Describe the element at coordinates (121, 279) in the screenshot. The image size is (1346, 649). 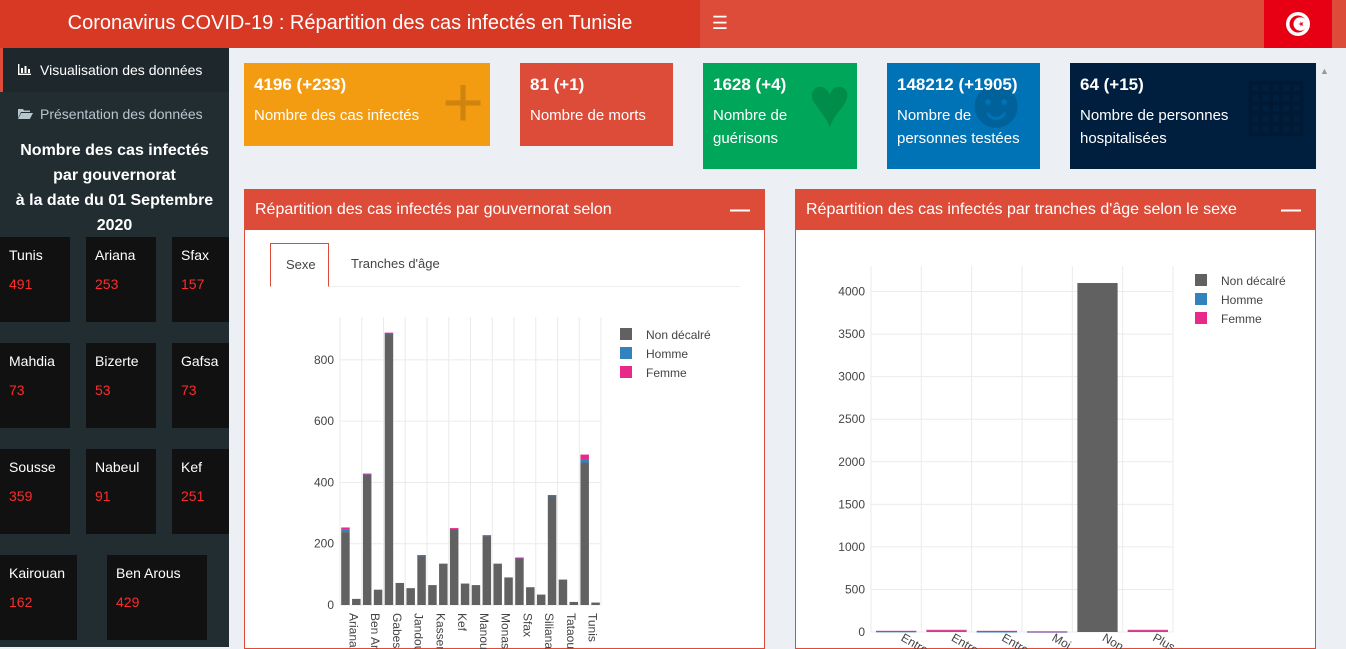
I see `governorate-card: Ariana 253` at that location.